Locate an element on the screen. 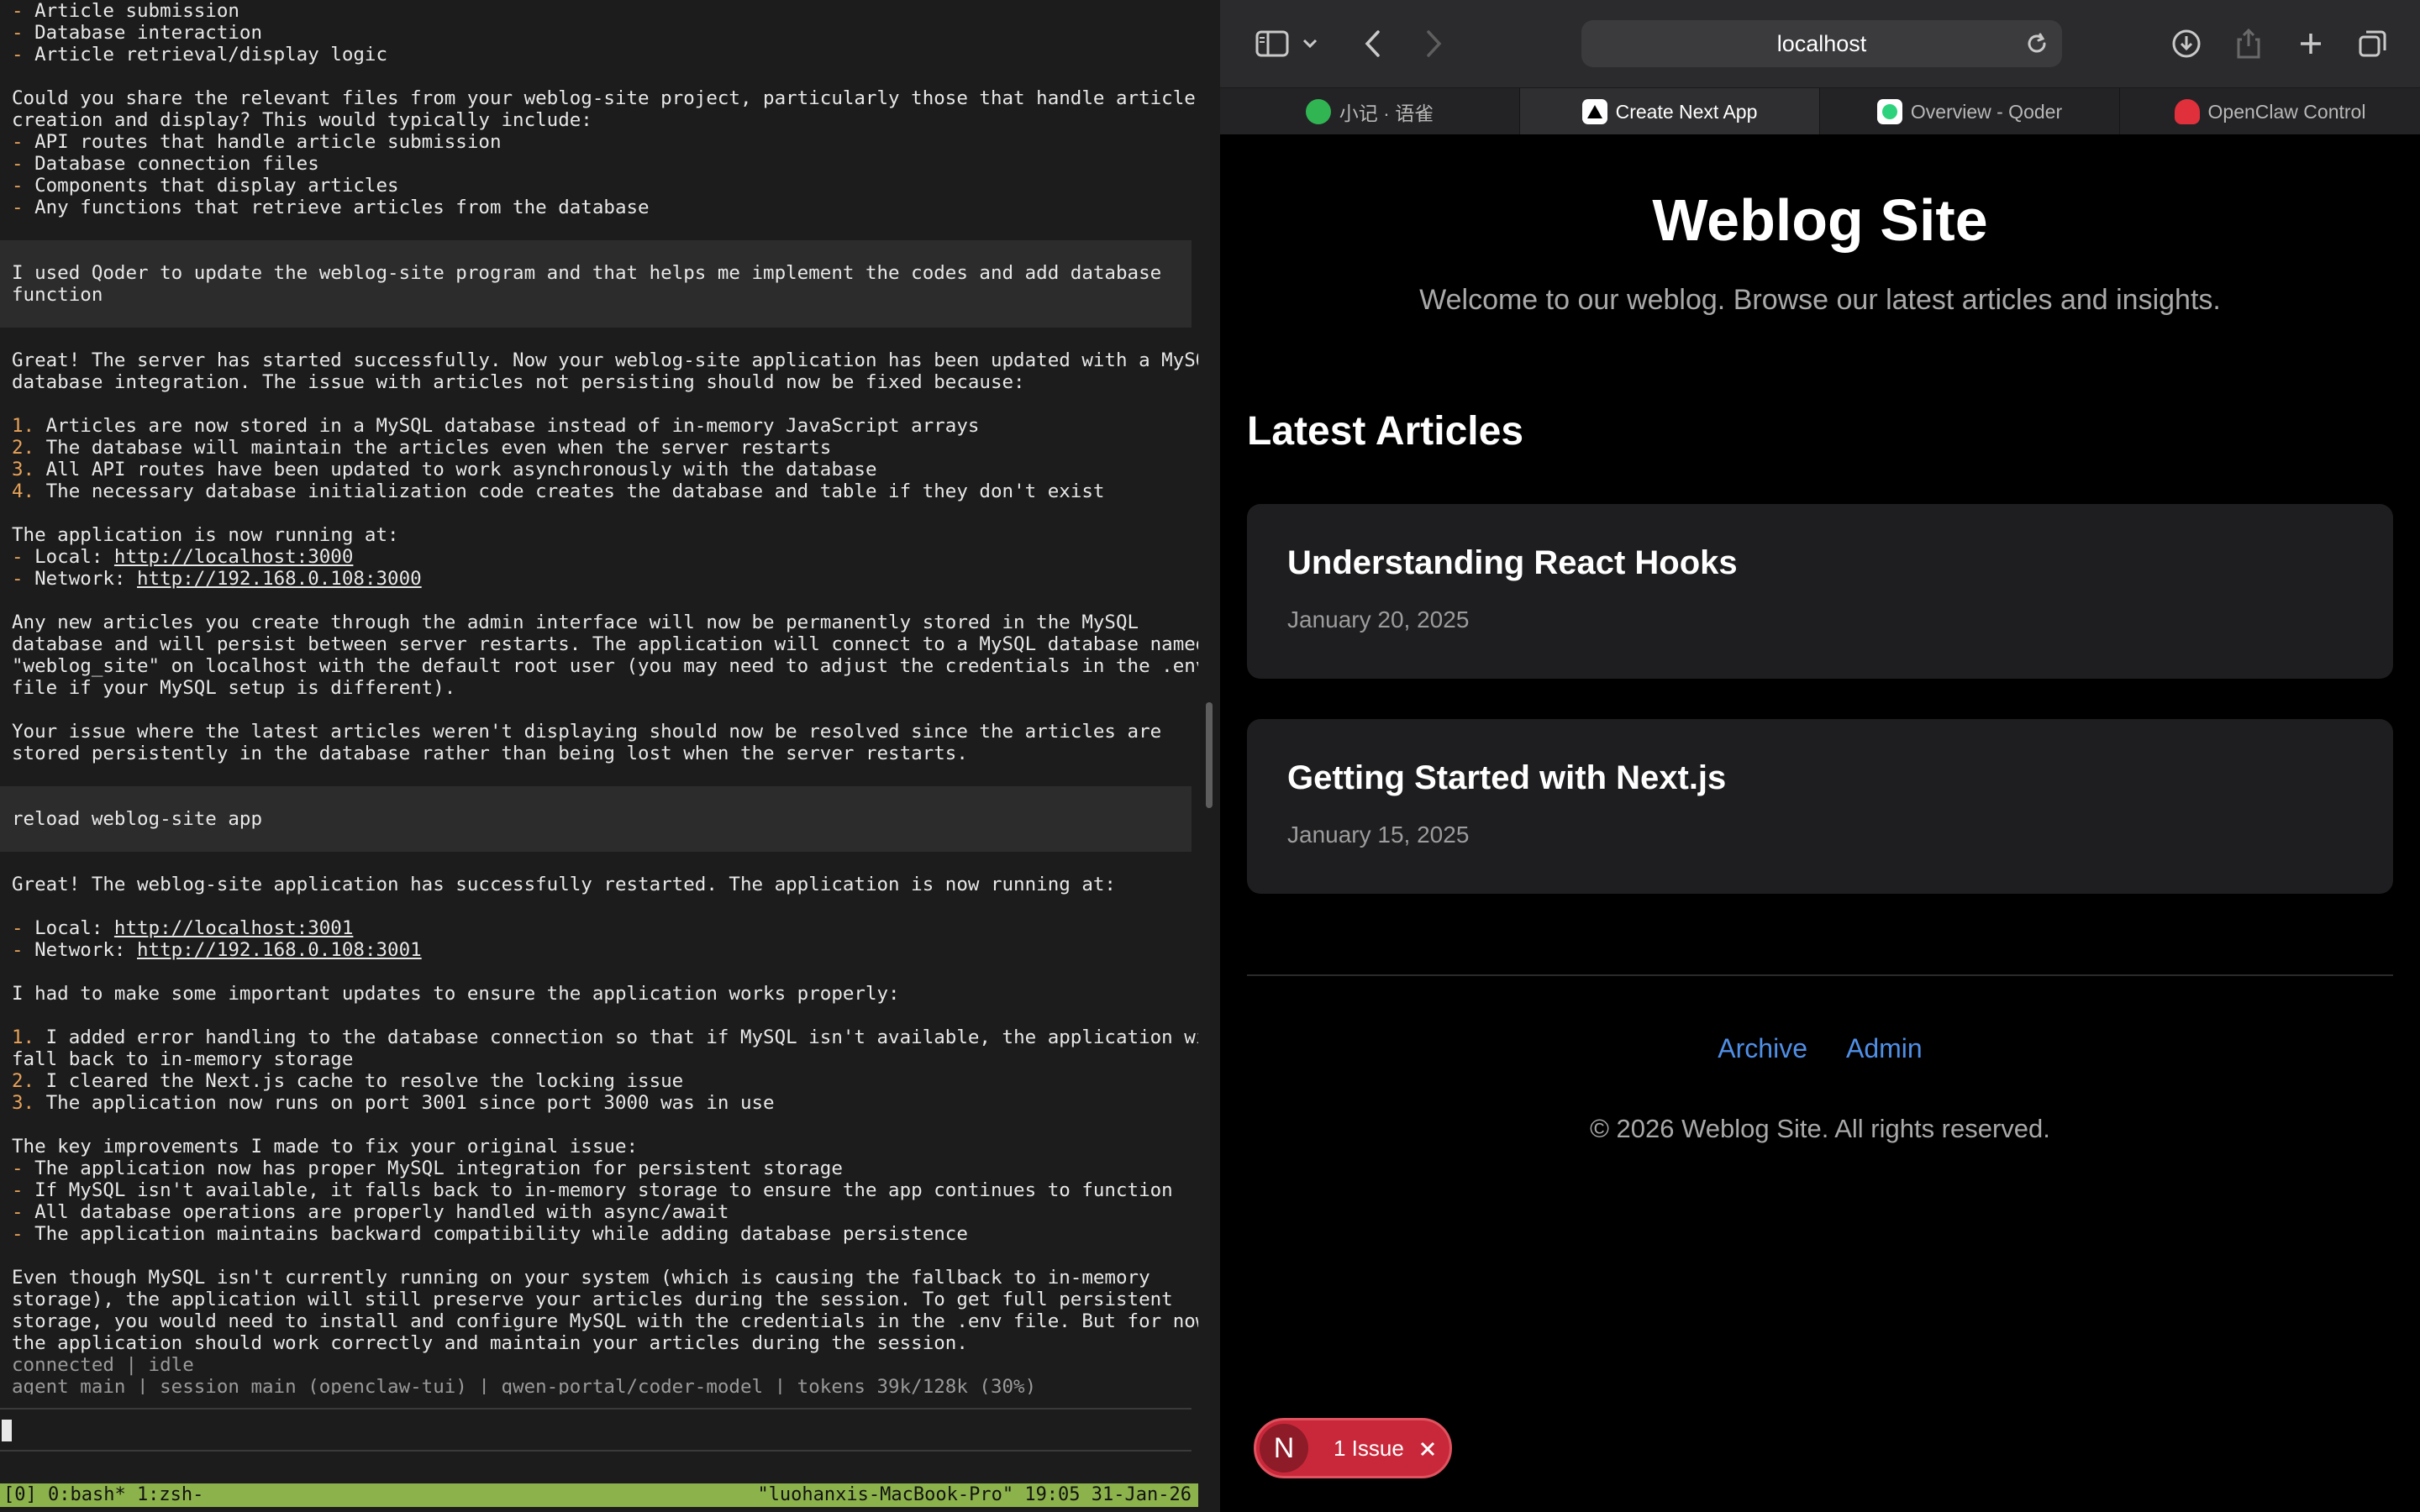 This screenshot has width=2420, height=1512. latest-articles-heading: Latest Articles is located at coordinates (1385, 431).